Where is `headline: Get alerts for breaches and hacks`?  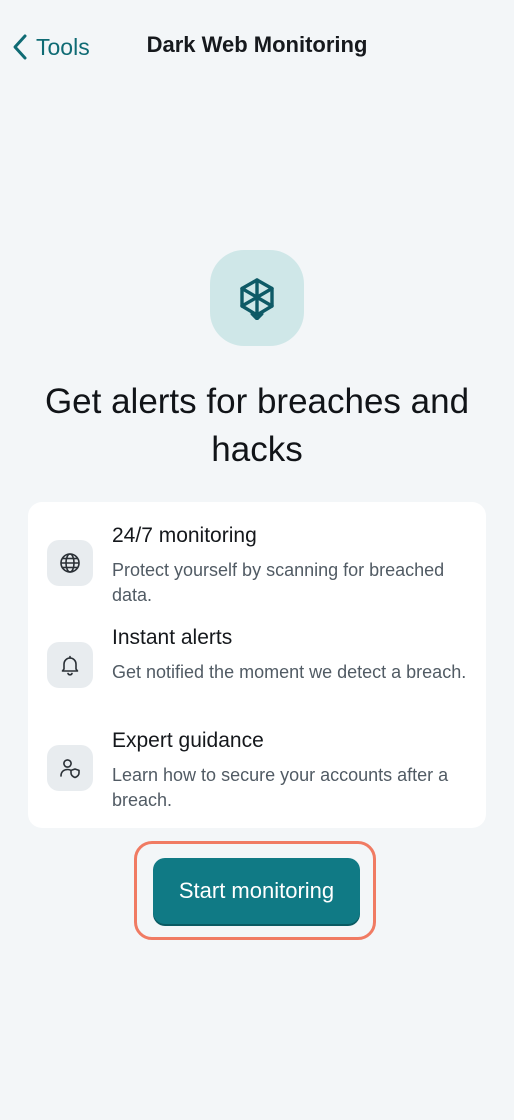 headline: Get alerts for breaches and hacks is located at coordinates (257, 425).